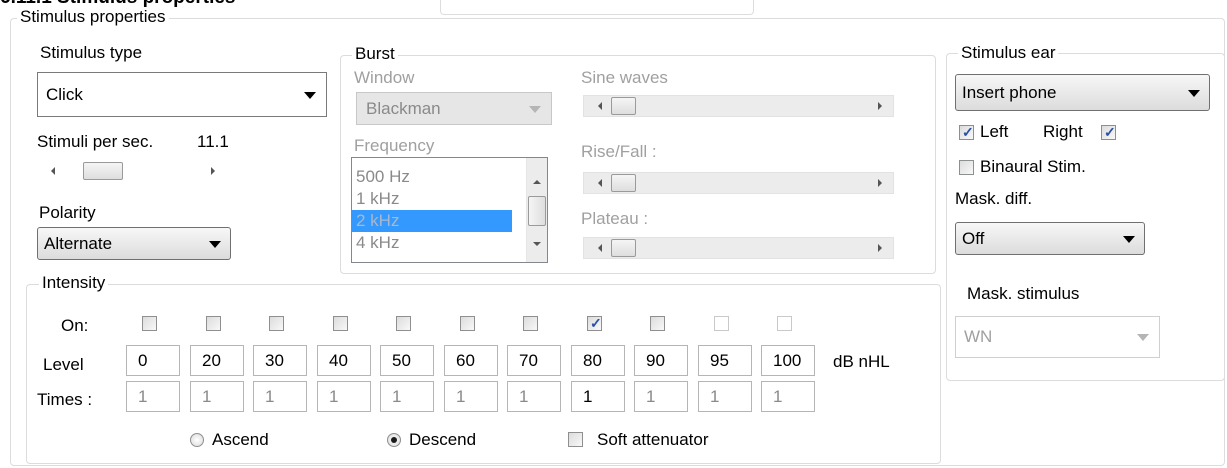 Image resolution: width=1227 pixels, height=468 pixels. I want to click on binaural-label: Binaural Stim., so click(1033, 167).